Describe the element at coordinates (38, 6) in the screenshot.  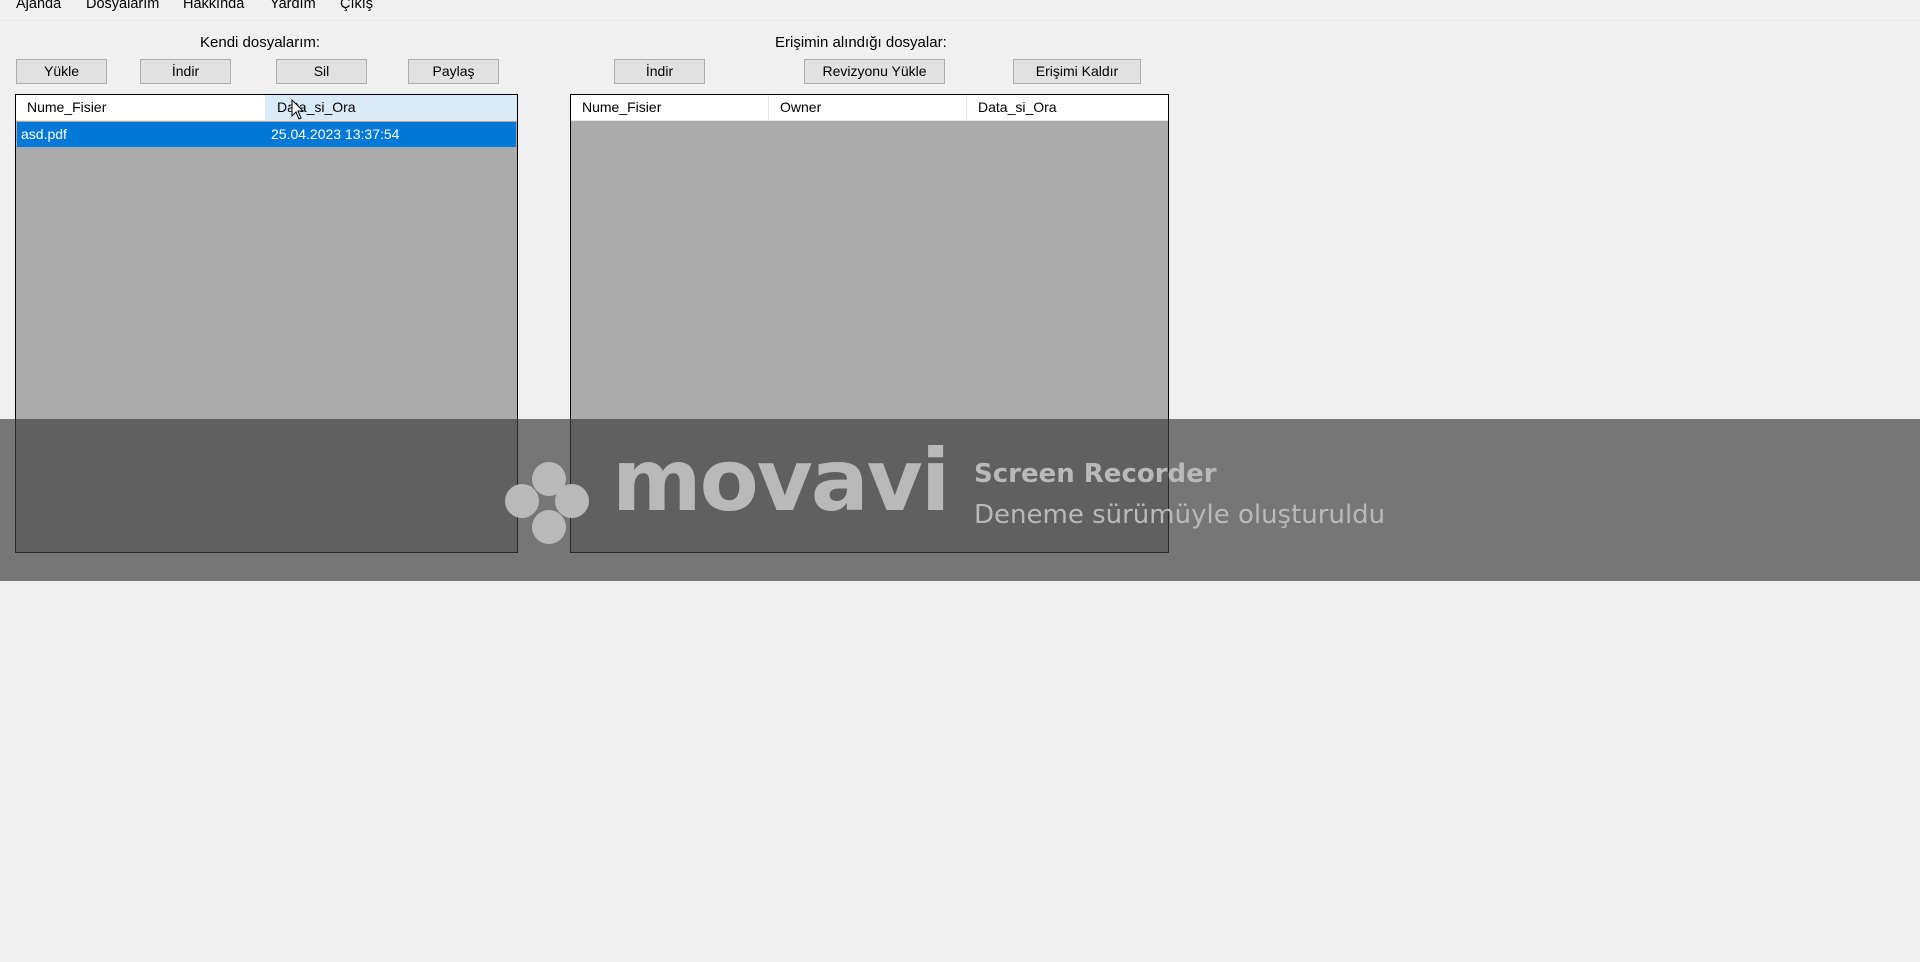
I see `menu-item-ajanda: Ajanda` at that location.